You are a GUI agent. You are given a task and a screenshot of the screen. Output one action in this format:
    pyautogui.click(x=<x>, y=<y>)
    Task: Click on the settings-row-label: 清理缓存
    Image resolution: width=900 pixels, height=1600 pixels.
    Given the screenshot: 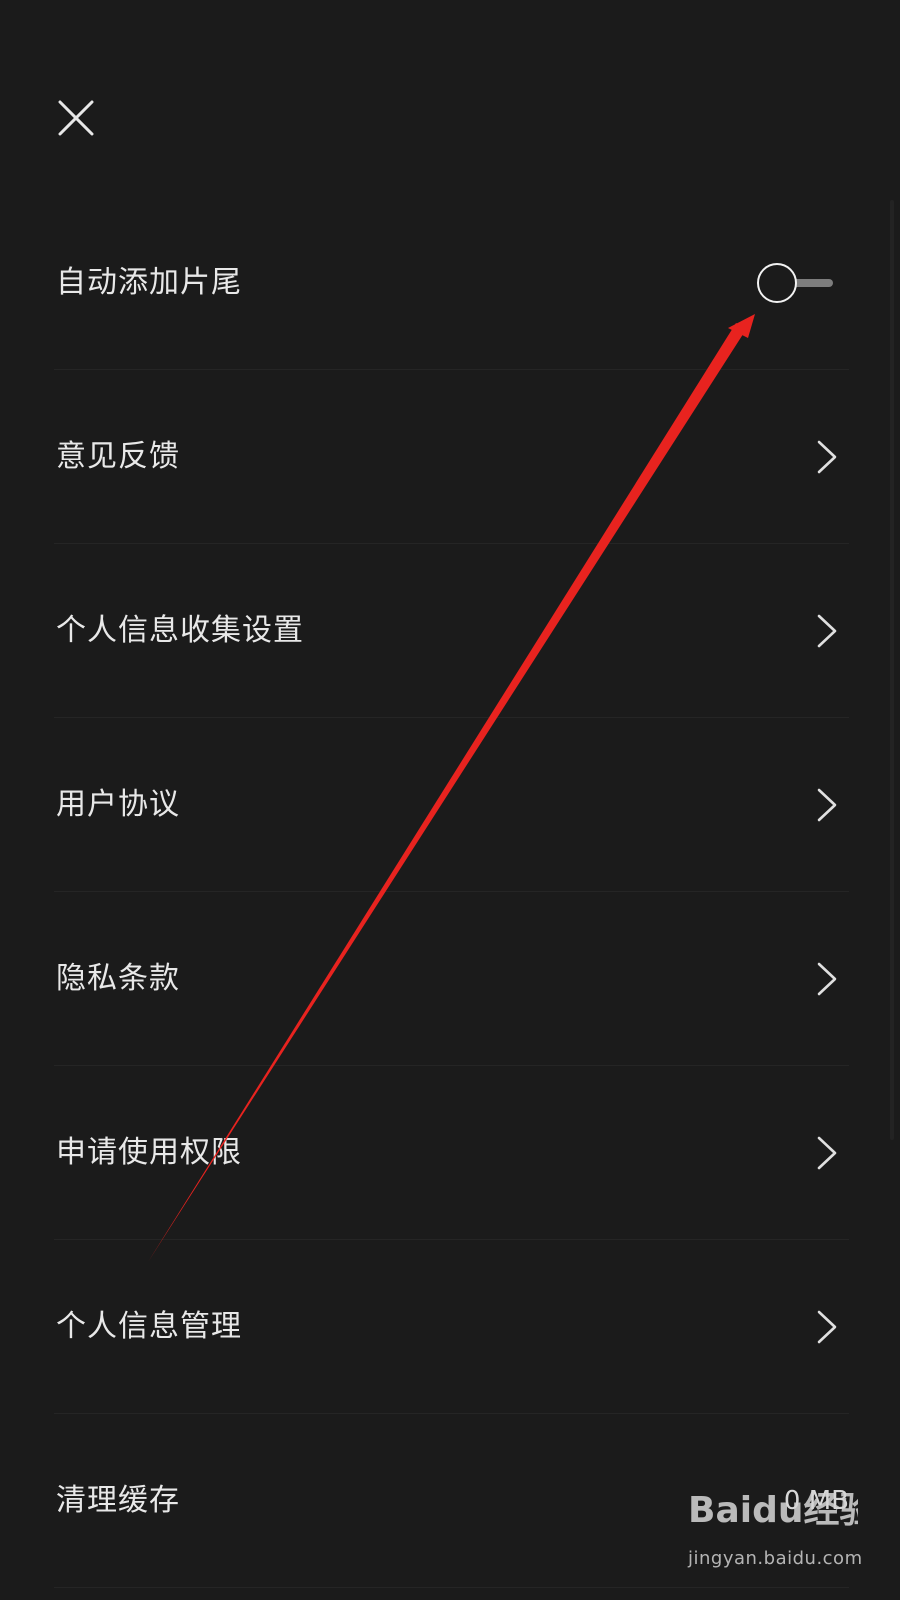 What is the action you would take?
    pyautogui.click(x=118, y=1500)
    